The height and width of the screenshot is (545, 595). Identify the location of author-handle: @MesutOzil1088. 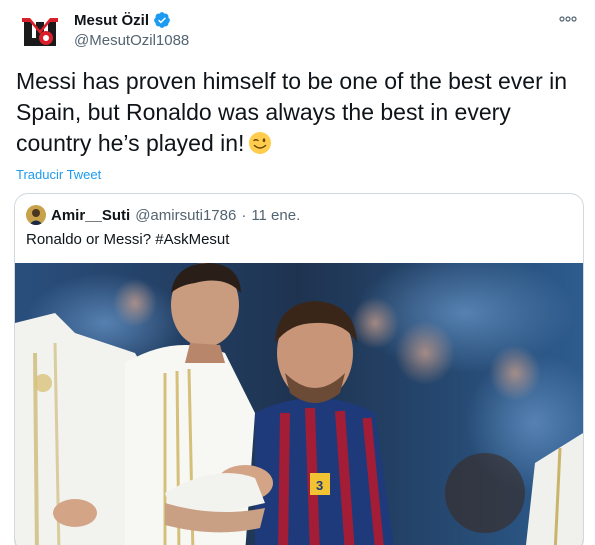
(131, 40).